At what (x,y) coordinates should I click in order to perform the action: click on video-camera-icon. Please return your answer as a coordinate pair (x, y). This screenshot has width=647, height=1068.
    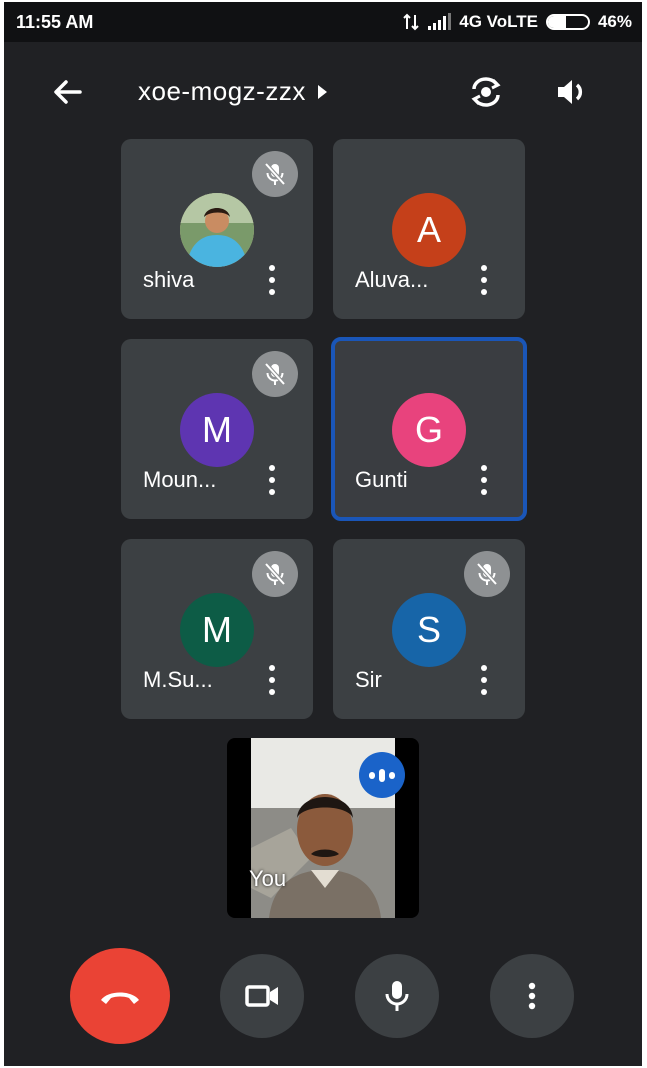
    Looking at the image, I should click on (261, 996).